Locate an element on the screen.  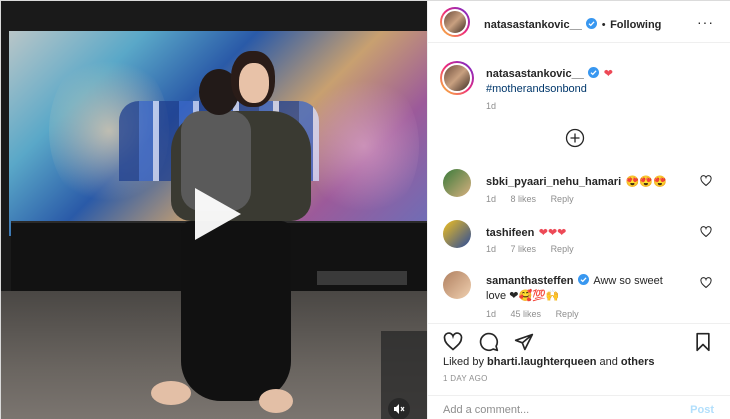
more-icon: ··· is located at coordinates (705, 22).